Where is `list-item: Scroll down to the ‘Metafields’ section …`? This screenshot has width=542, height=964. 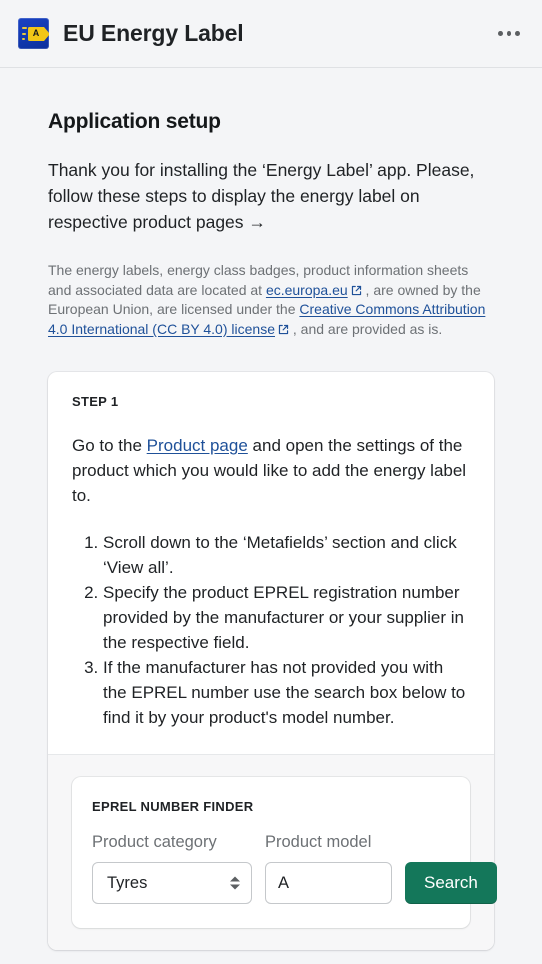
list-item: Scroll down to the ‘Metafields’ section … is located at coordinates (286, 555).